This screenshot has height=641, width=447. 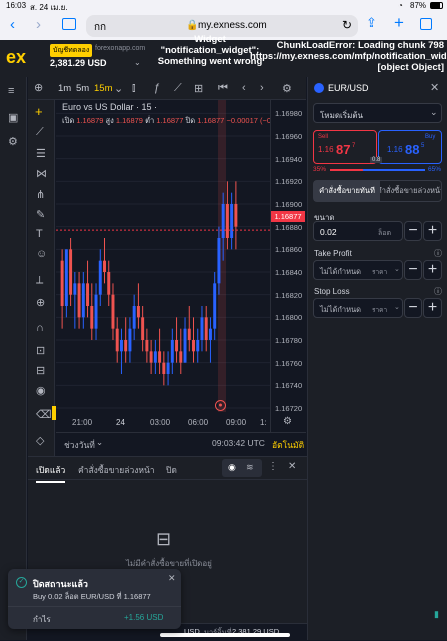 What do you see at coordinates (103, 88) in the screenshot?
I see `timeframe-15m: 15m` at bounding box center [103, 88].